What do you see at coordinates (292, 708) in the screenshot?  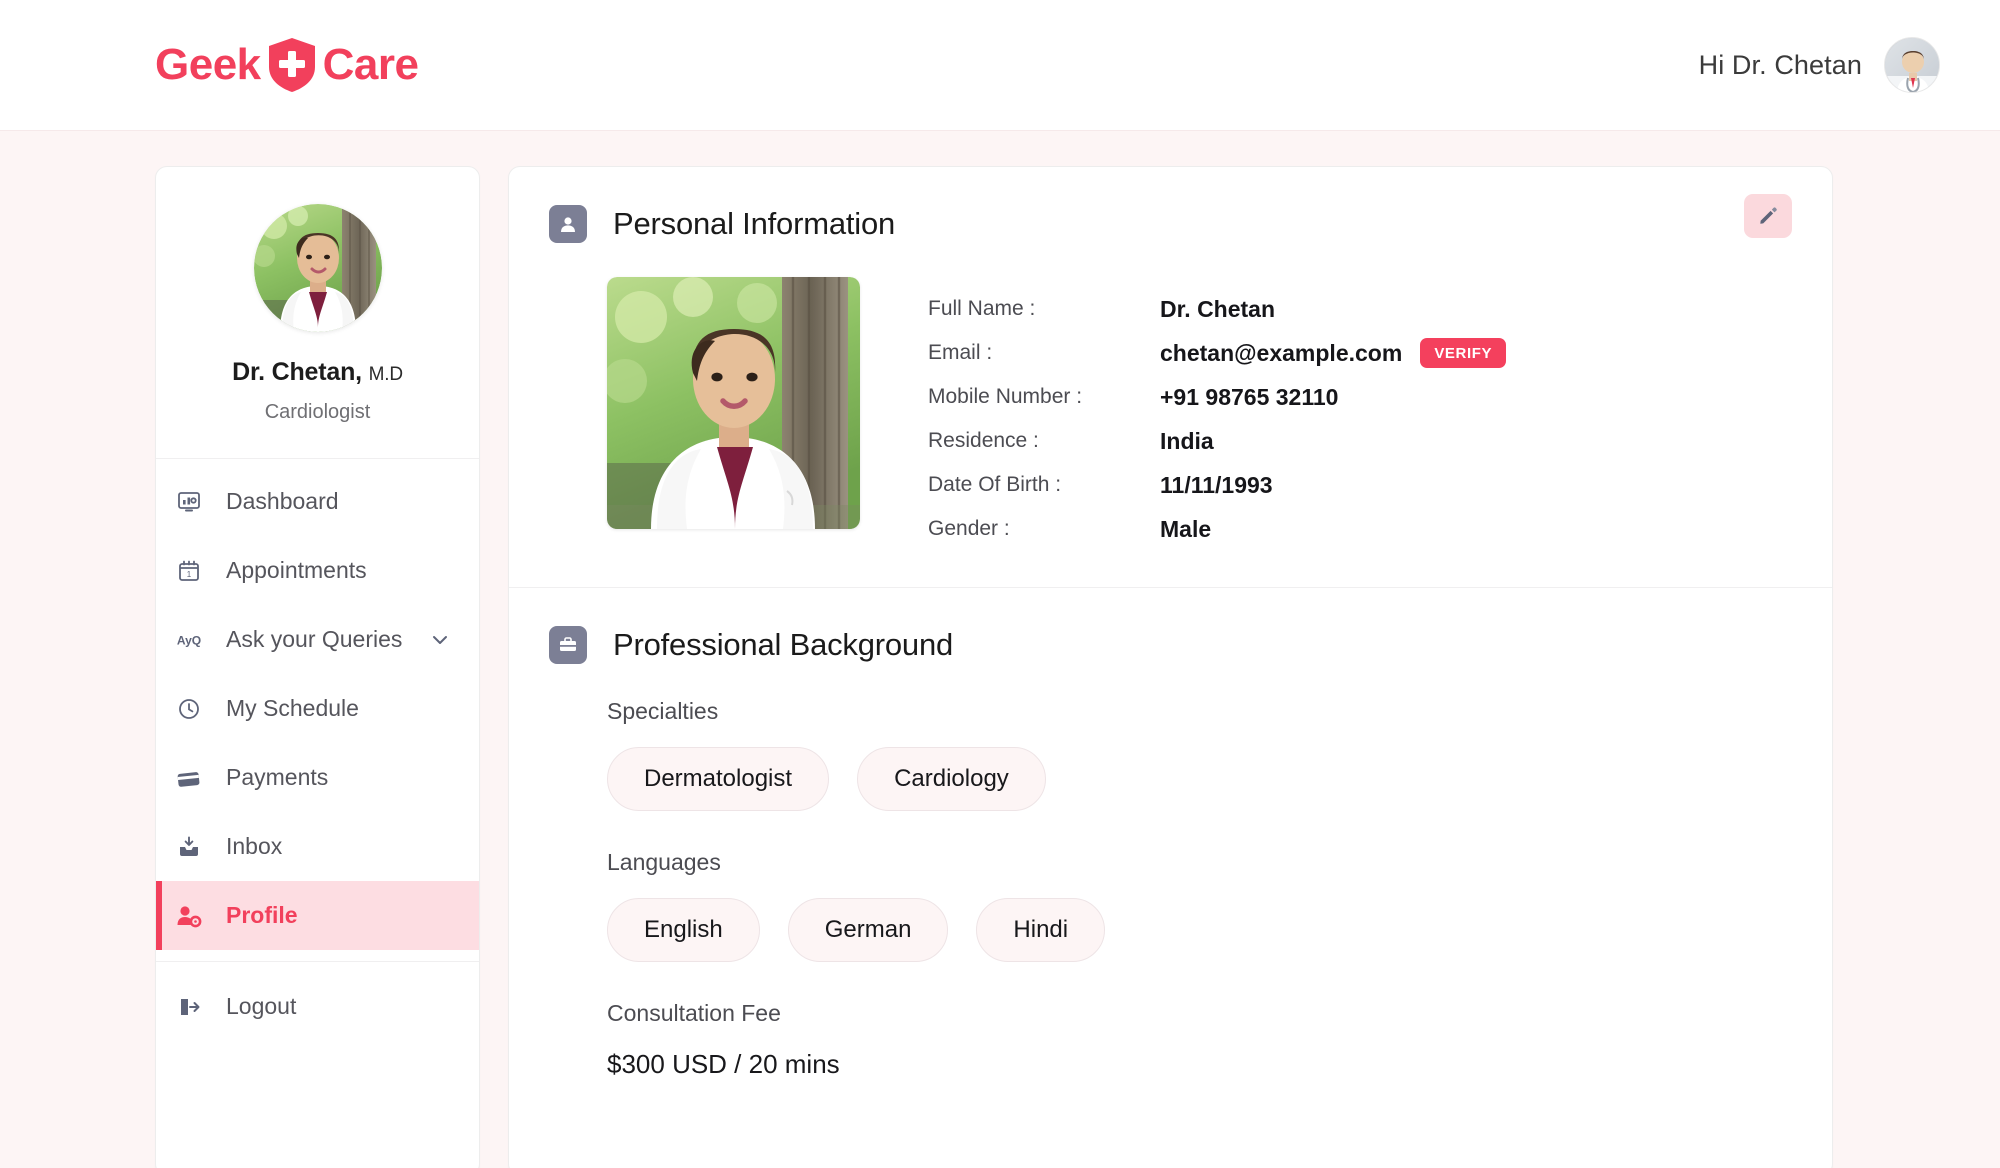 I see `sidebar-item-label: My Schedule` at bounding box center [292, 708].